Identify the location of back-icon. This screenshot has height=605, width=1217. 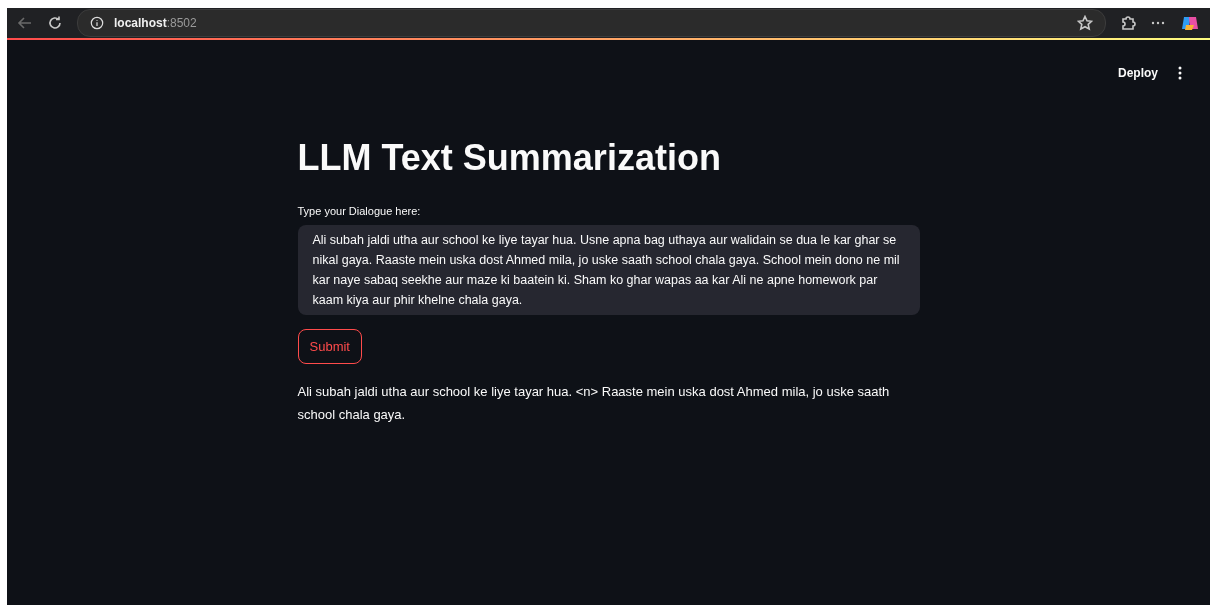
(25, 23).